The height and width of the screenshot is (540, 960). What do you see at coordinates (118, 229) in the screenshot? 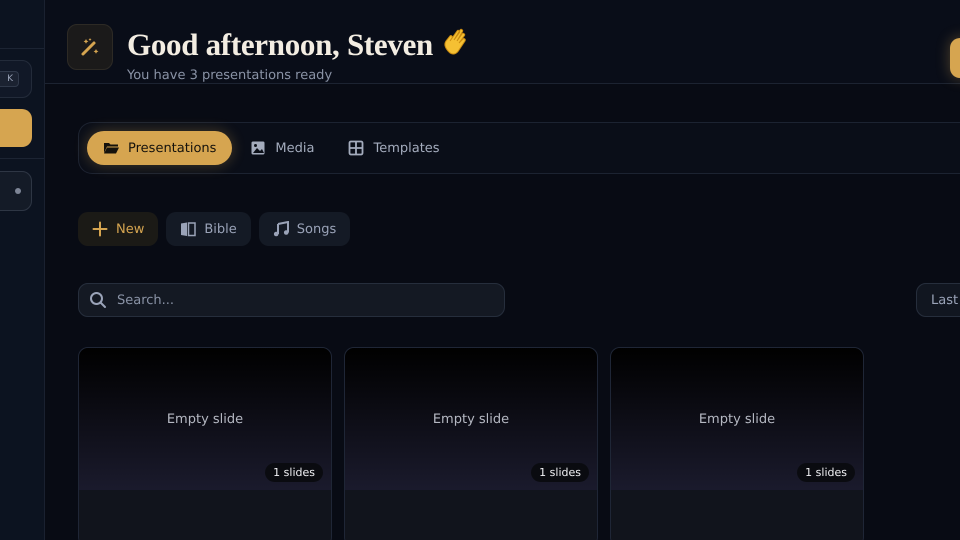
I see `new-button: New` at bounding box center [118, 229].